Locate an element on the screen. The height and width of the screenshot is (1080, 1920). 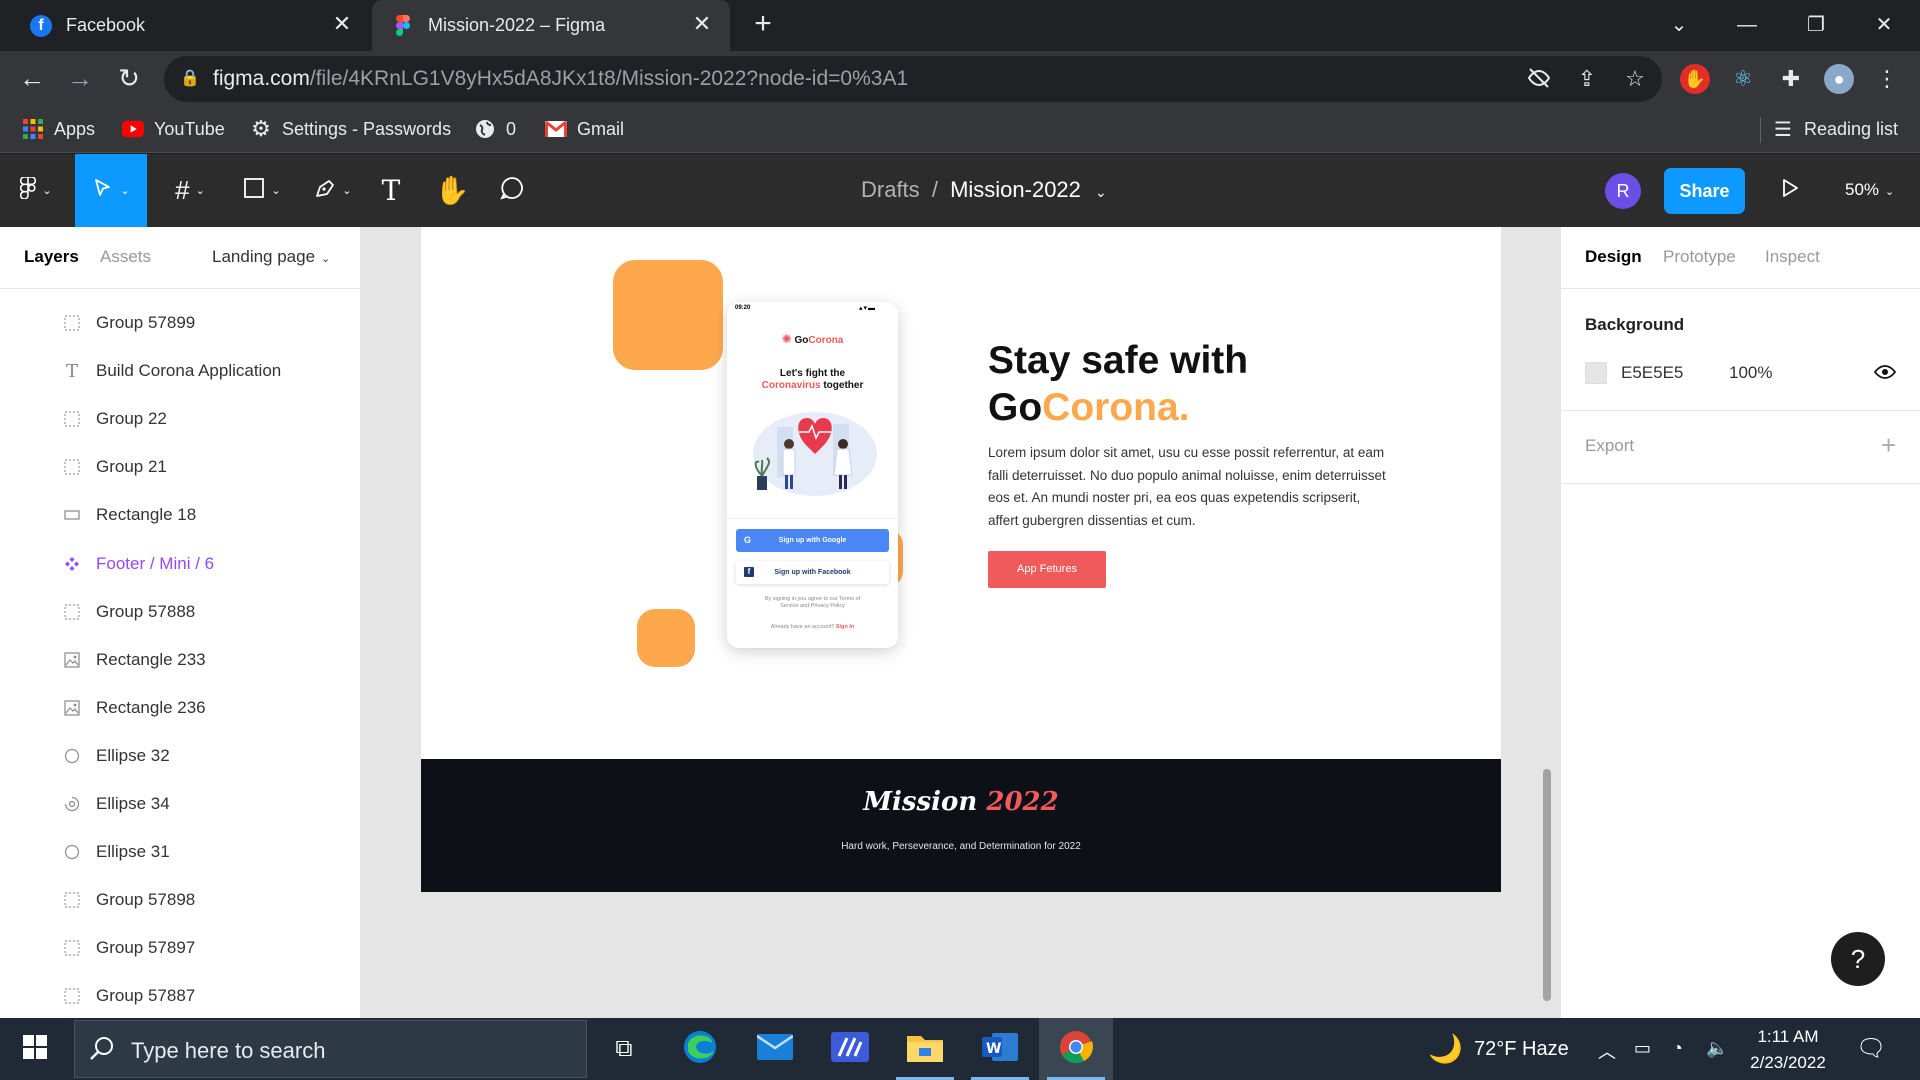
forward-button: → is located at coordinates (80, 79).